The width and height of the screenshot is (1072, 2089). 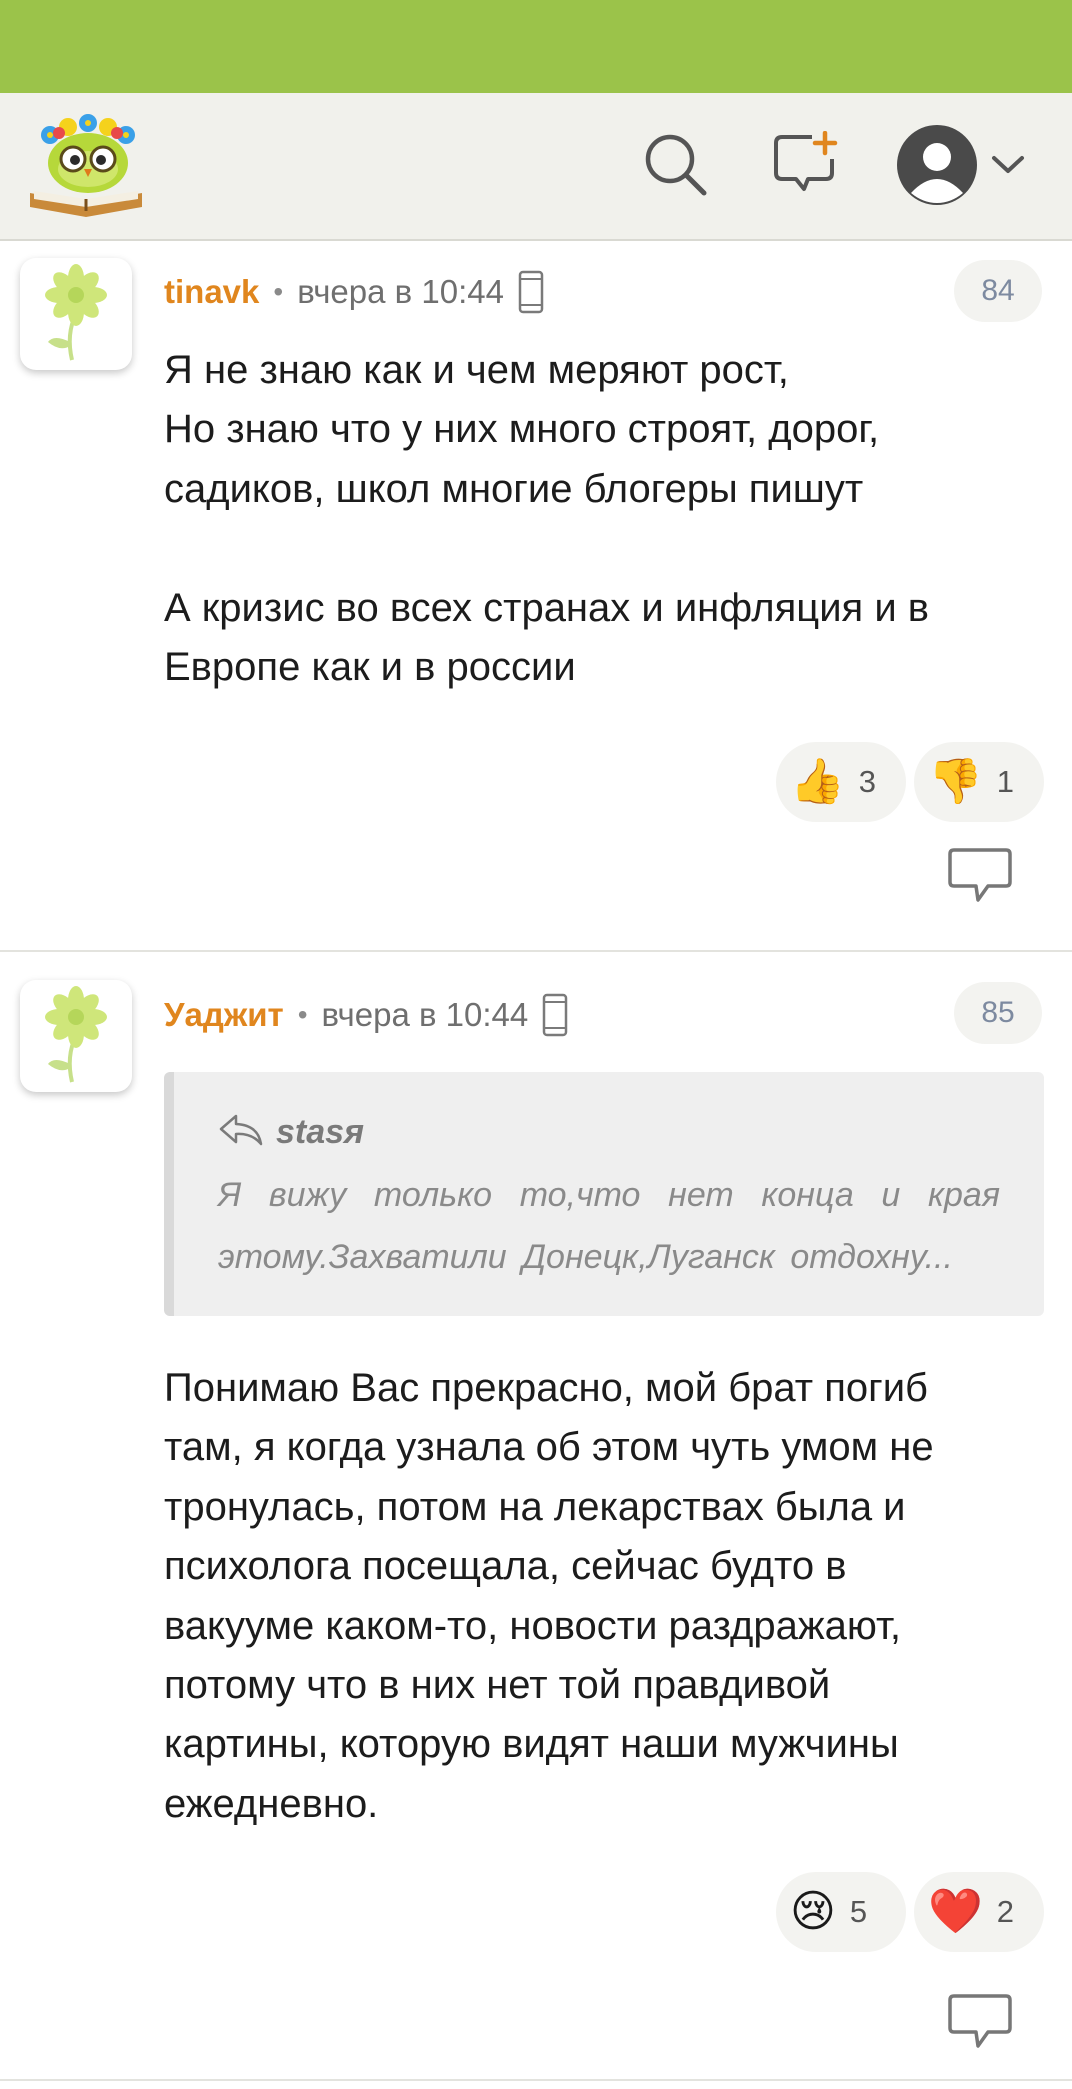 I want to click on author-name: tinavk, so click(x=211, y=292).